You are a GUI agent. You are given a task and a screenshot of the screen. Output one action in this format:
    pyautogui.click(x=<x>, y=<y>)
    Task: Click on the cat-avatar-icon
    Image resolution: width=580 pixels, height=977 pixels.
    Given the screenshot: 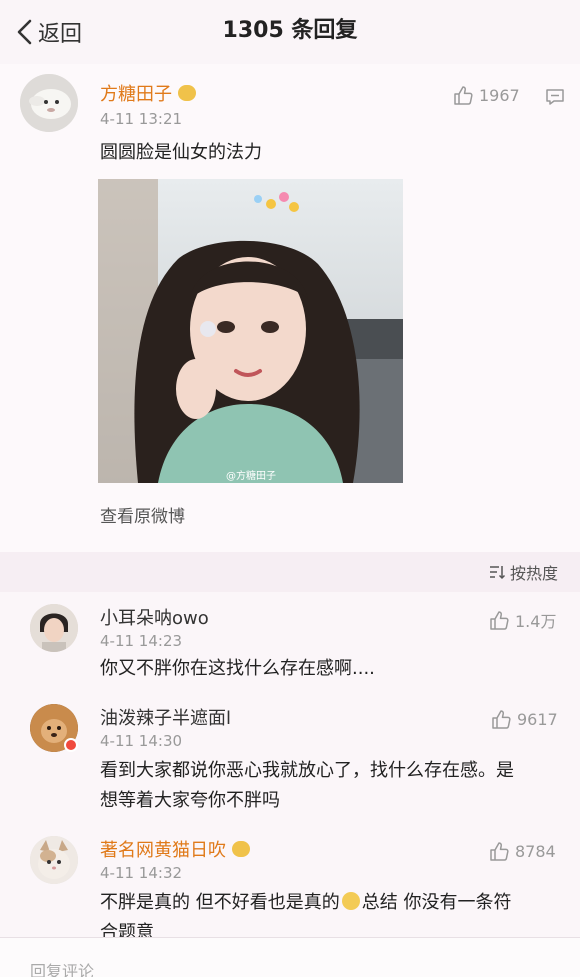 What is the action you would take?
    pyautogui.click(x=54, y=860)
    